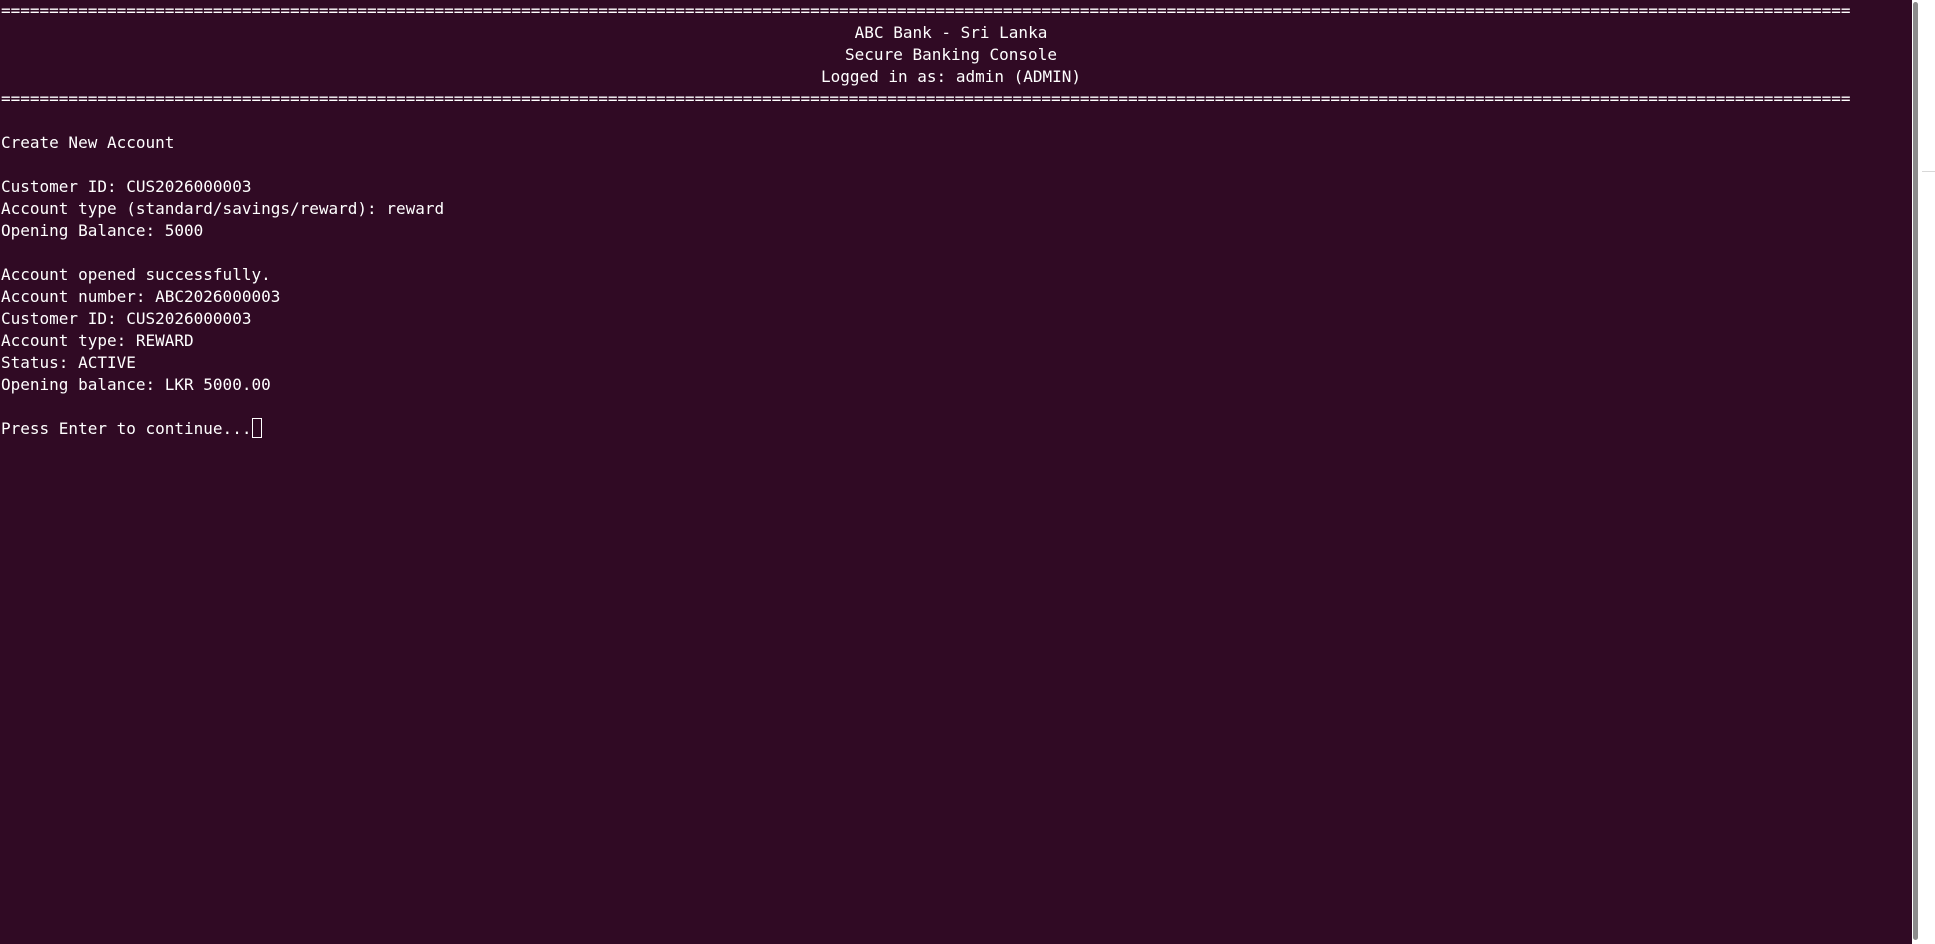  I want to click on window-edge-divider, so click(1928, 171).